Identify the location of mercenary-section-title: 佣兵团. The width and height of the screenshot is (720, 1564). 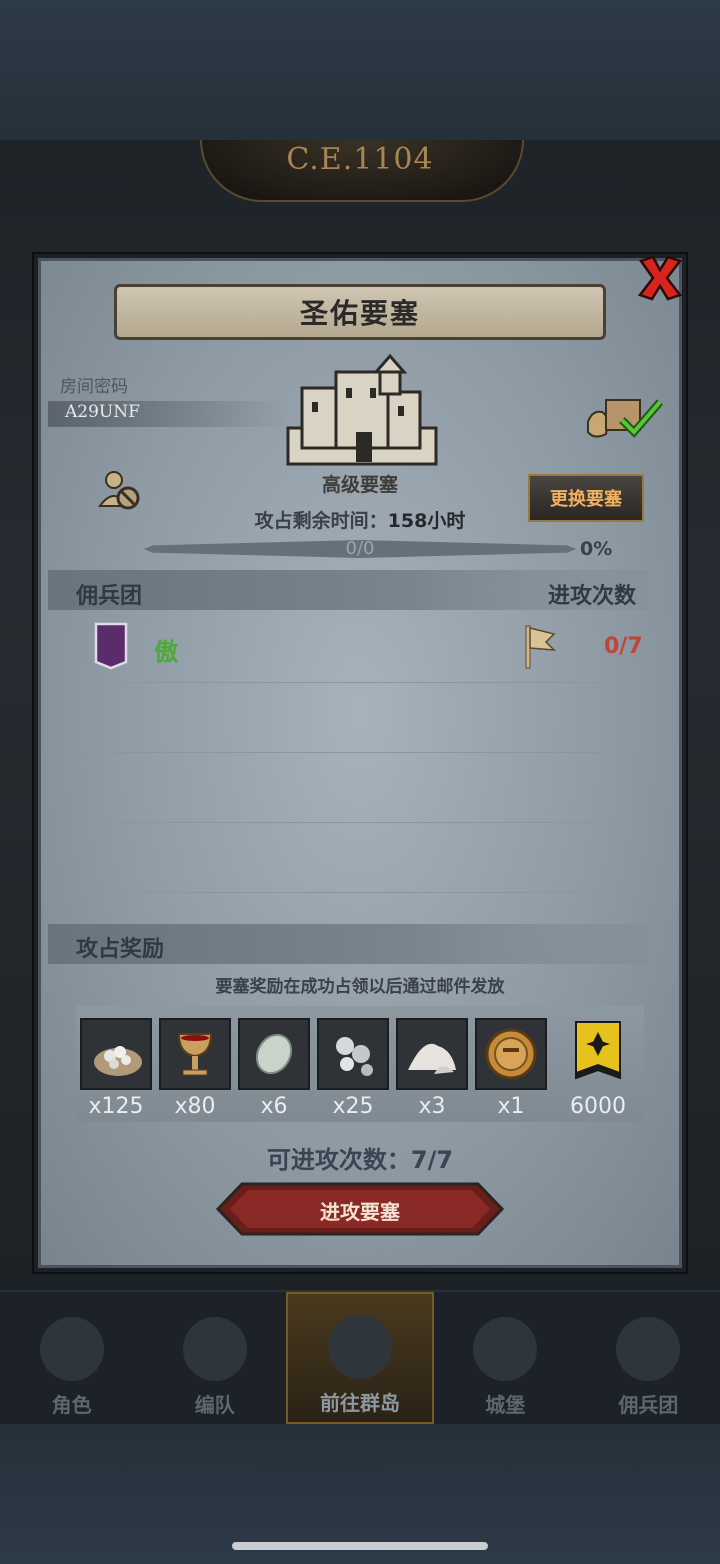
(109, 596).